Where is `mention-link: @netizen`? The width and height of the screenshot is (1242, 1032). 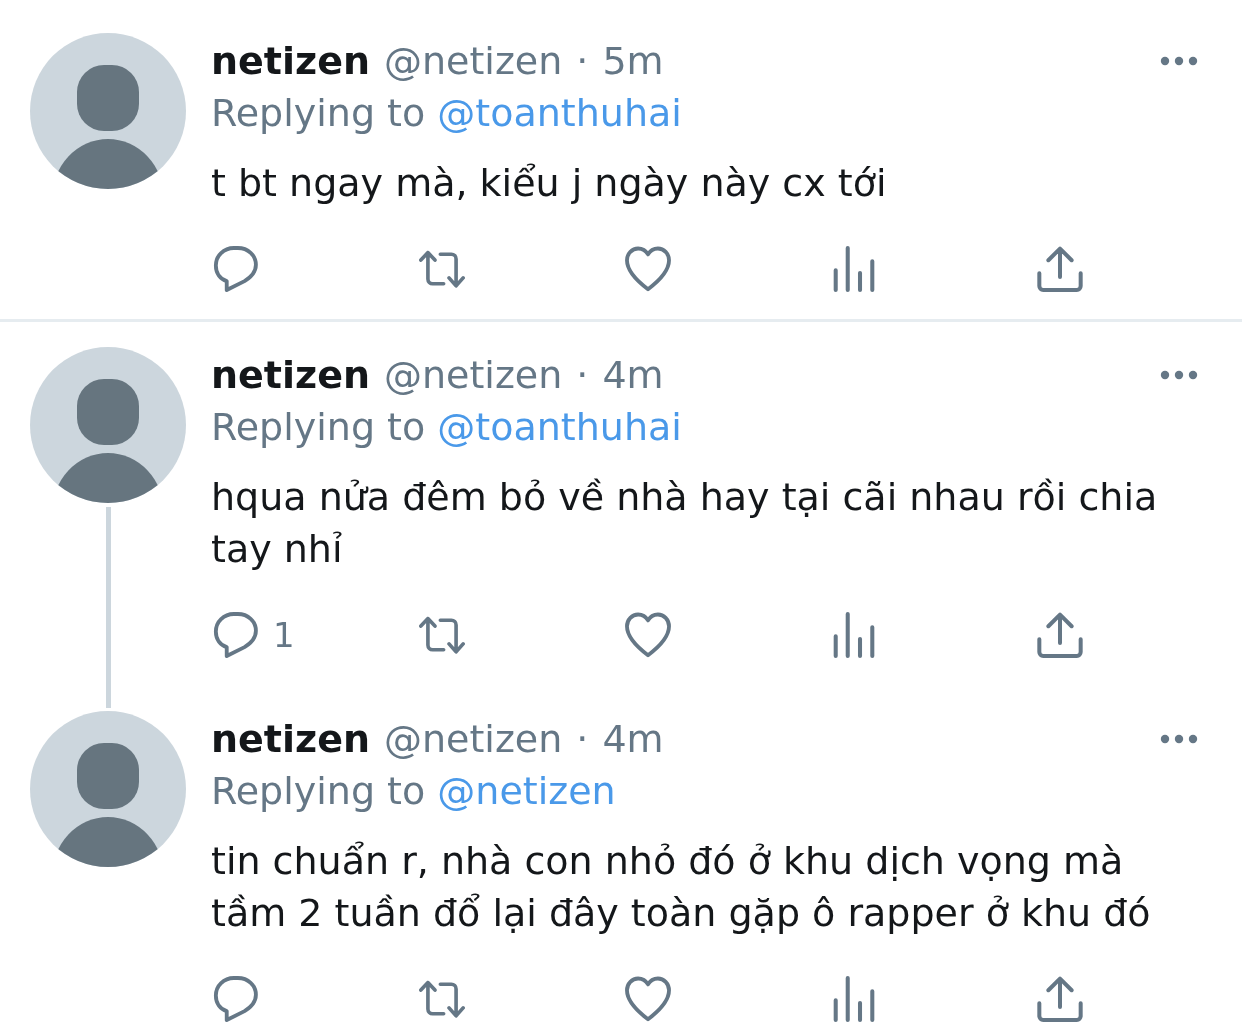
mention-link: @netizen is located at coordinates (526, 791).